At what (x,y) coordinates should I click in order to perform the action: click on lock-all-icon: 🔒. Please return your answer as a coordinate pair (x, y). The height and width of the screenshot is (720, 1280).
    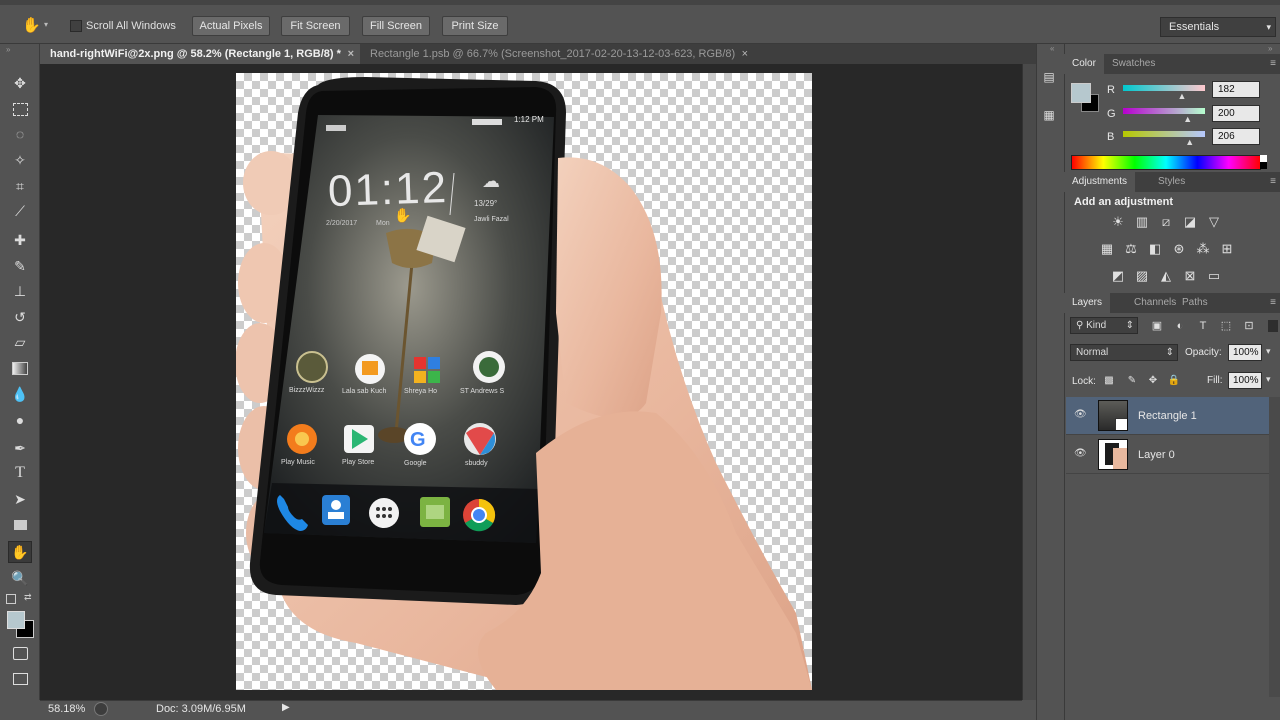
    Looking at the image, I should click on (1174, 381).